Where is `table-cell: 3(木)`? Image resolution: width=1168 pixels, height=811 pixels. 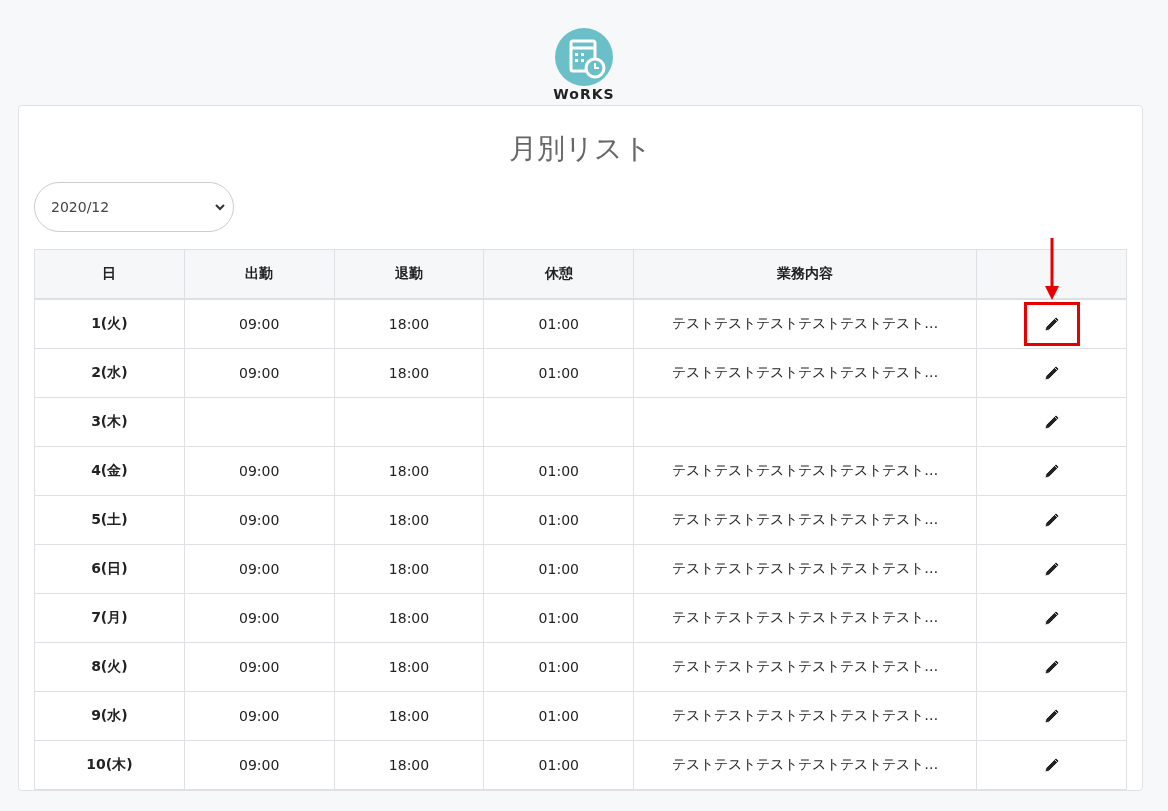
table-cell: 3(木) is located at coordinates (109, 422).